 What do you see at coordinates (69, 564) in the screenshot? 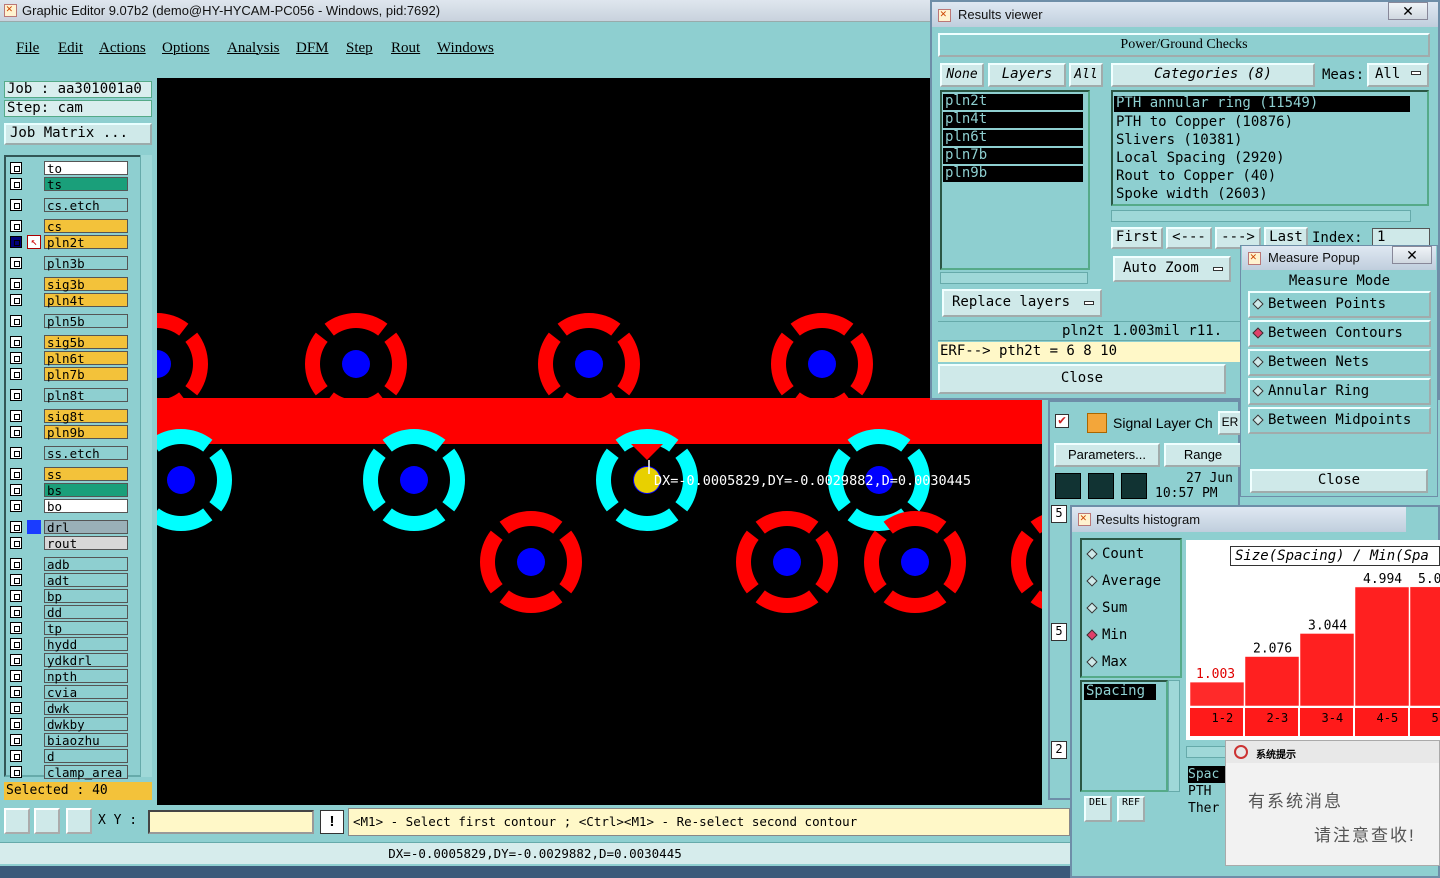
I see `layer-row: adb` at bounding box center [69, 564].